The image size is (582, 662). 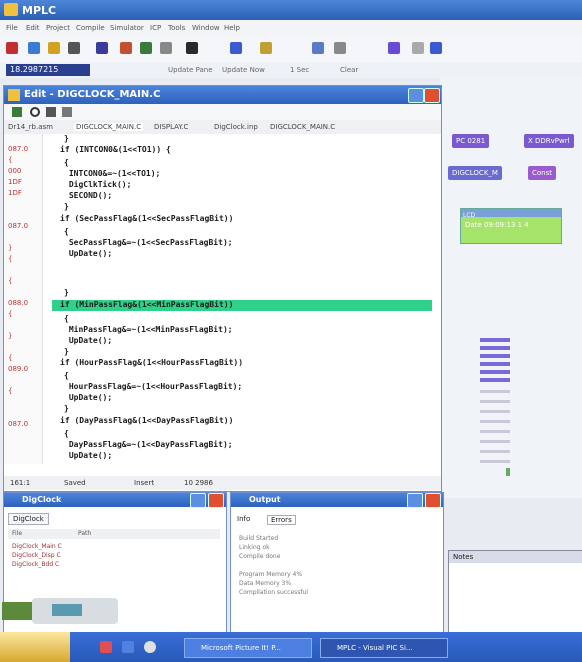 What do you see at coordinates (37, 546) in the screenshot?
I see `list-item: DigClock_Main C` at bounding box center [37, 546].